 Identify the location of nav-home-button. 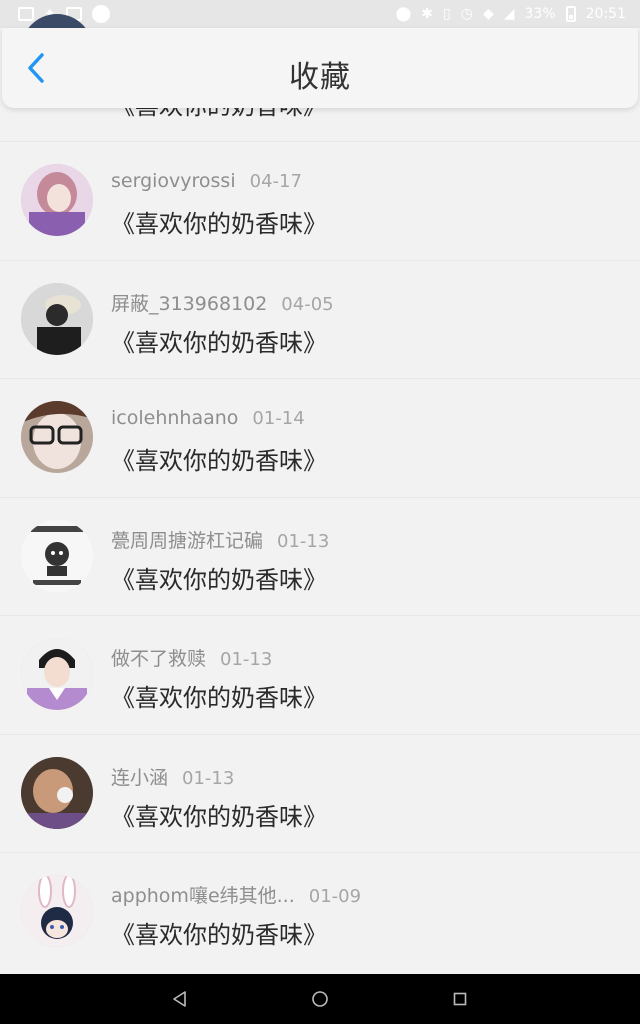
(320, 999).